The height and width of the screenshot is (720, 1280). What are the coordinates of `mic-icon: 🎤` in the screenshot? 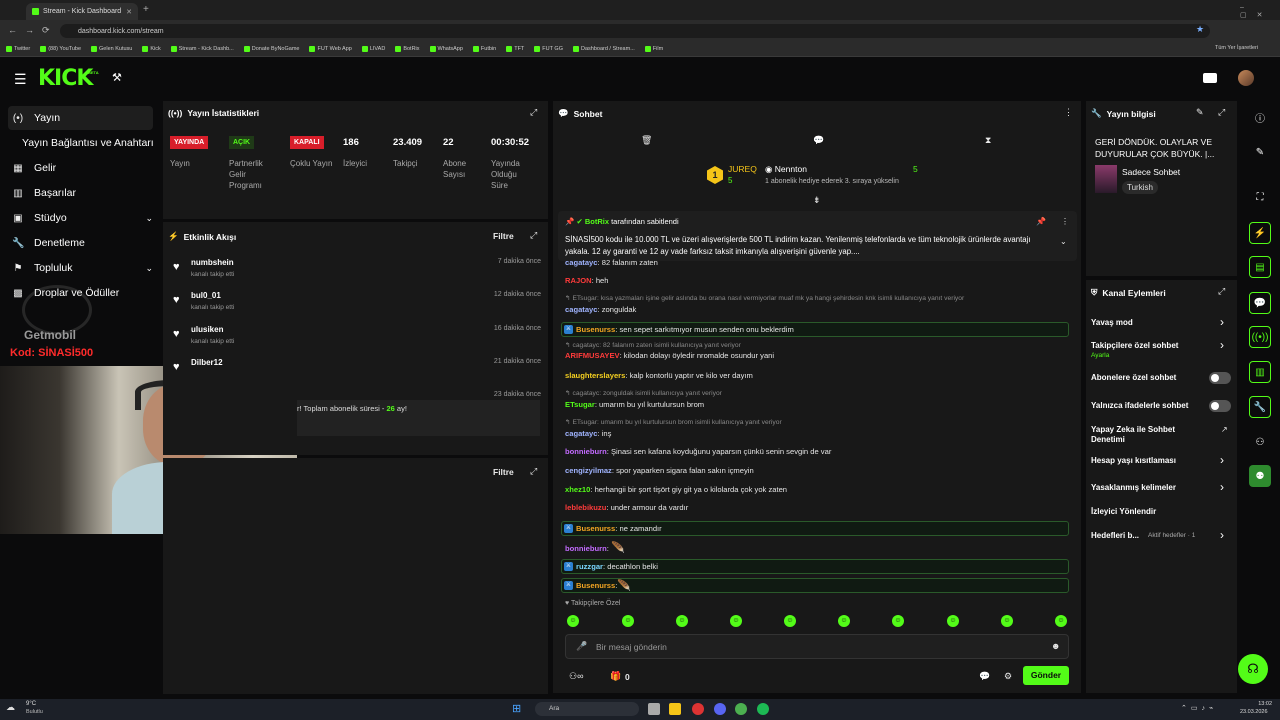 It's located at (581, 646).